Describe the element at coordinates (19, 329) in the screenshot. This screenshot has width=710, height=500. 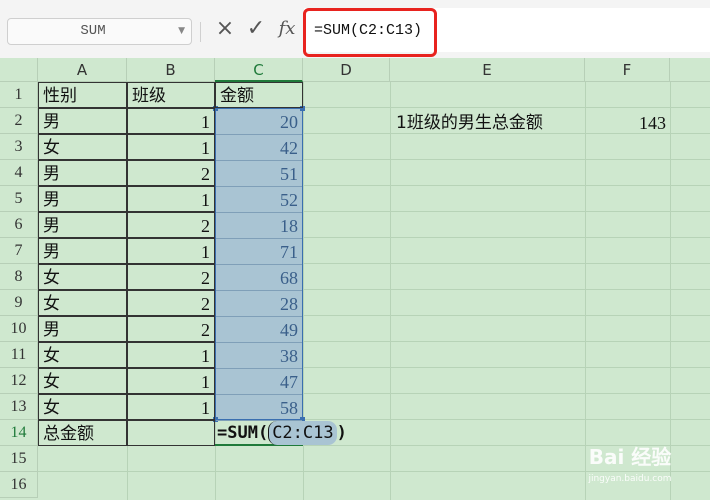
I see `row-header: 10` at that location.